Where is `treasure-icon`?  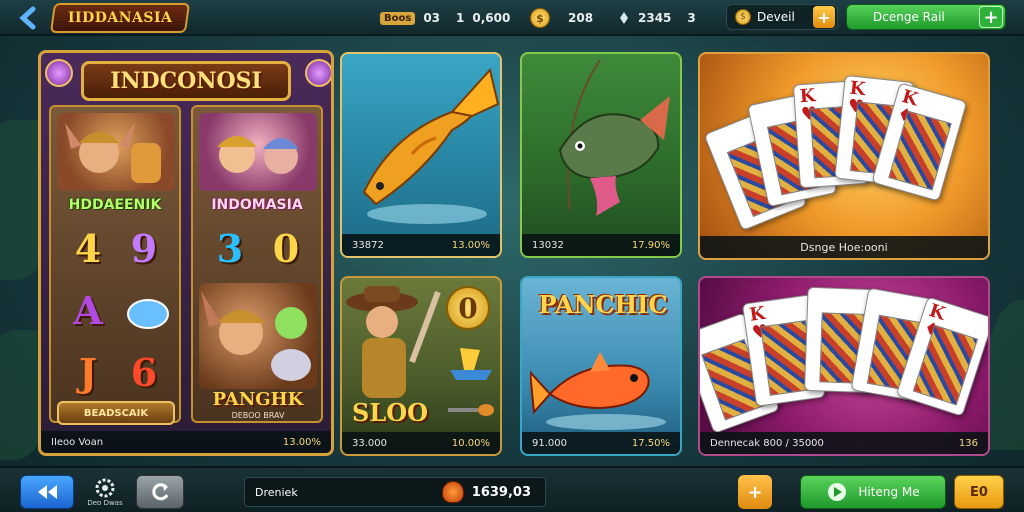
treasure-icon is located at coordinates (471, 364).